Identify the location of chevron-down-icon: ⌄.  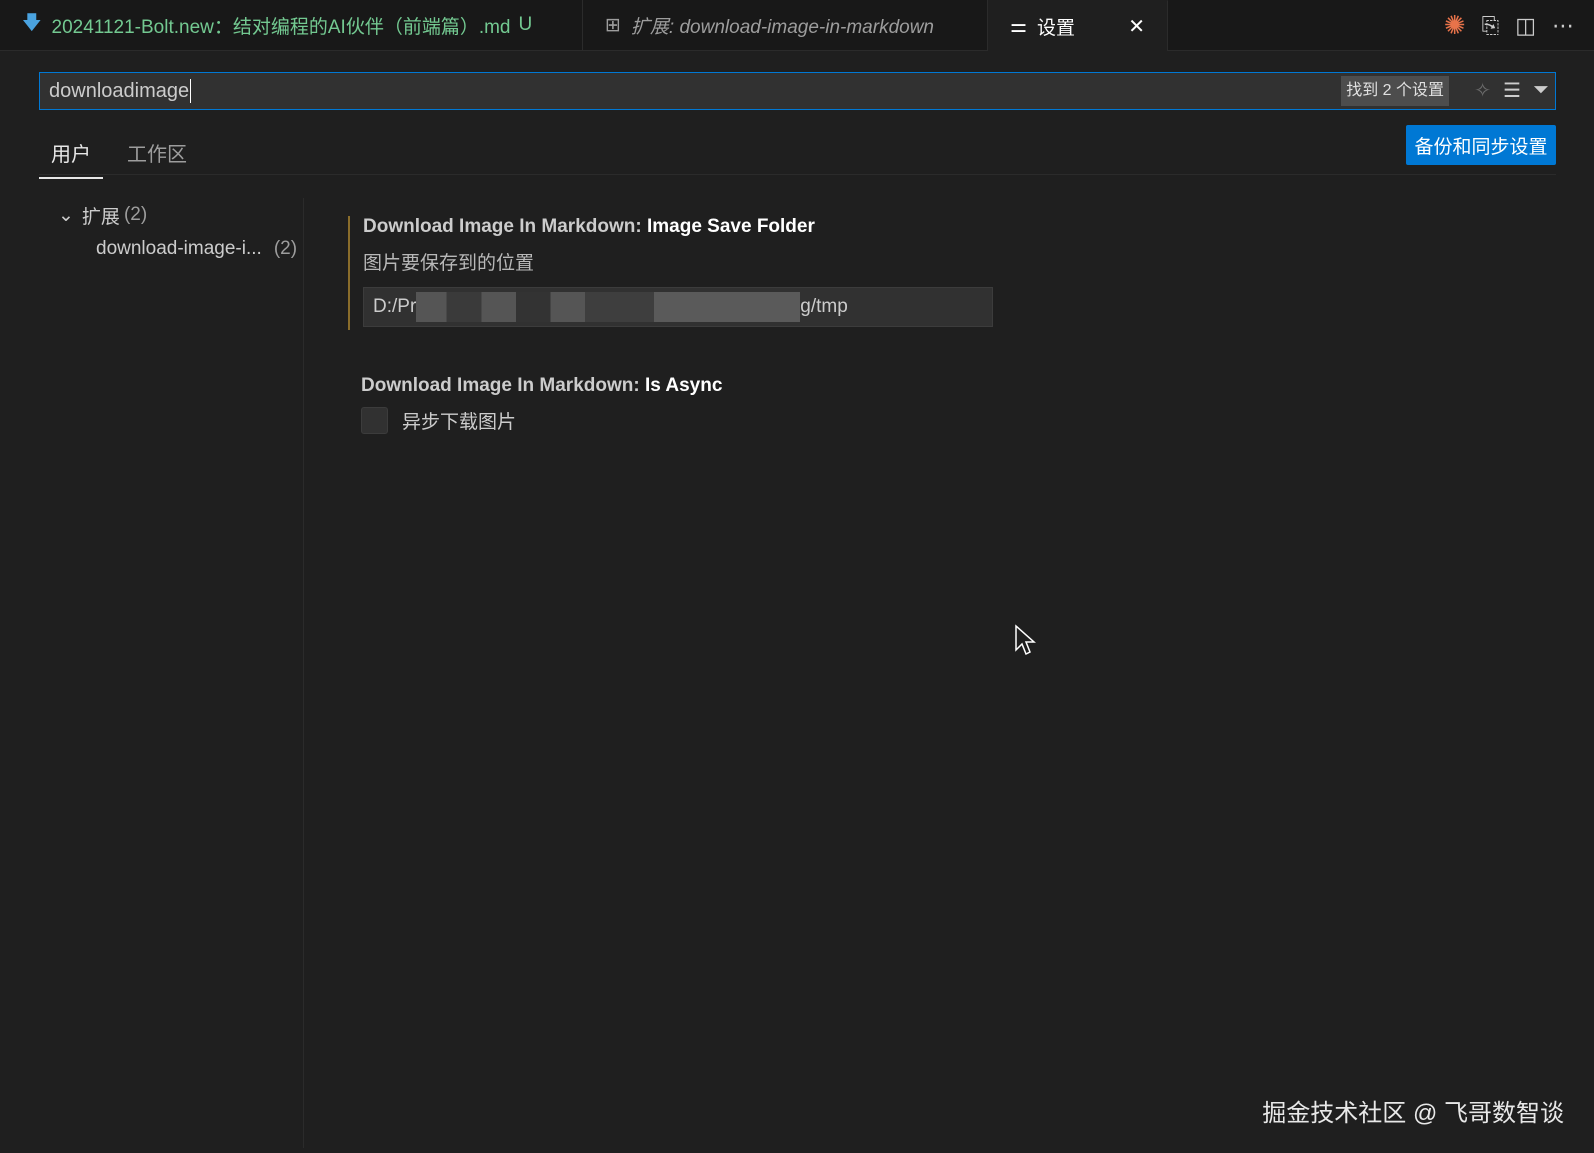
(66, 215).